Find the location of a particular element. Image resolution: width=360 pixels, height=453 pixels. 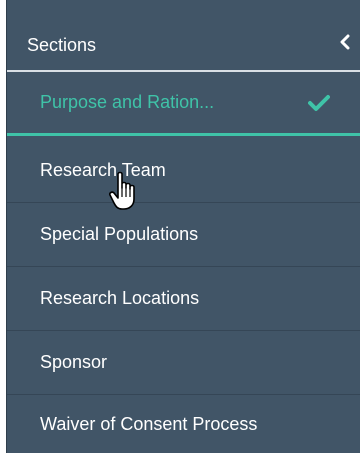

sidebar-item-sponsor: Sponsor is located at coordinates (183, 363).